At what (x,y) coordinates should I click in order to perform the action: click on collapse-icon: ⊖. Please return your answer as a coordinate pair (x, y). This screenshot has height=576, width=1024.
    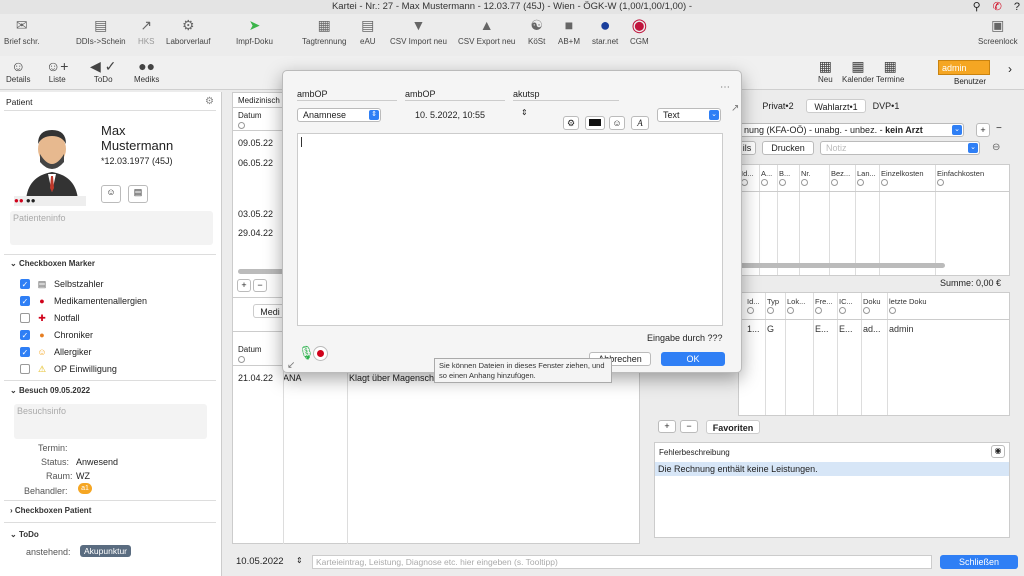
    Looking at the image, I should click on (996, 147).